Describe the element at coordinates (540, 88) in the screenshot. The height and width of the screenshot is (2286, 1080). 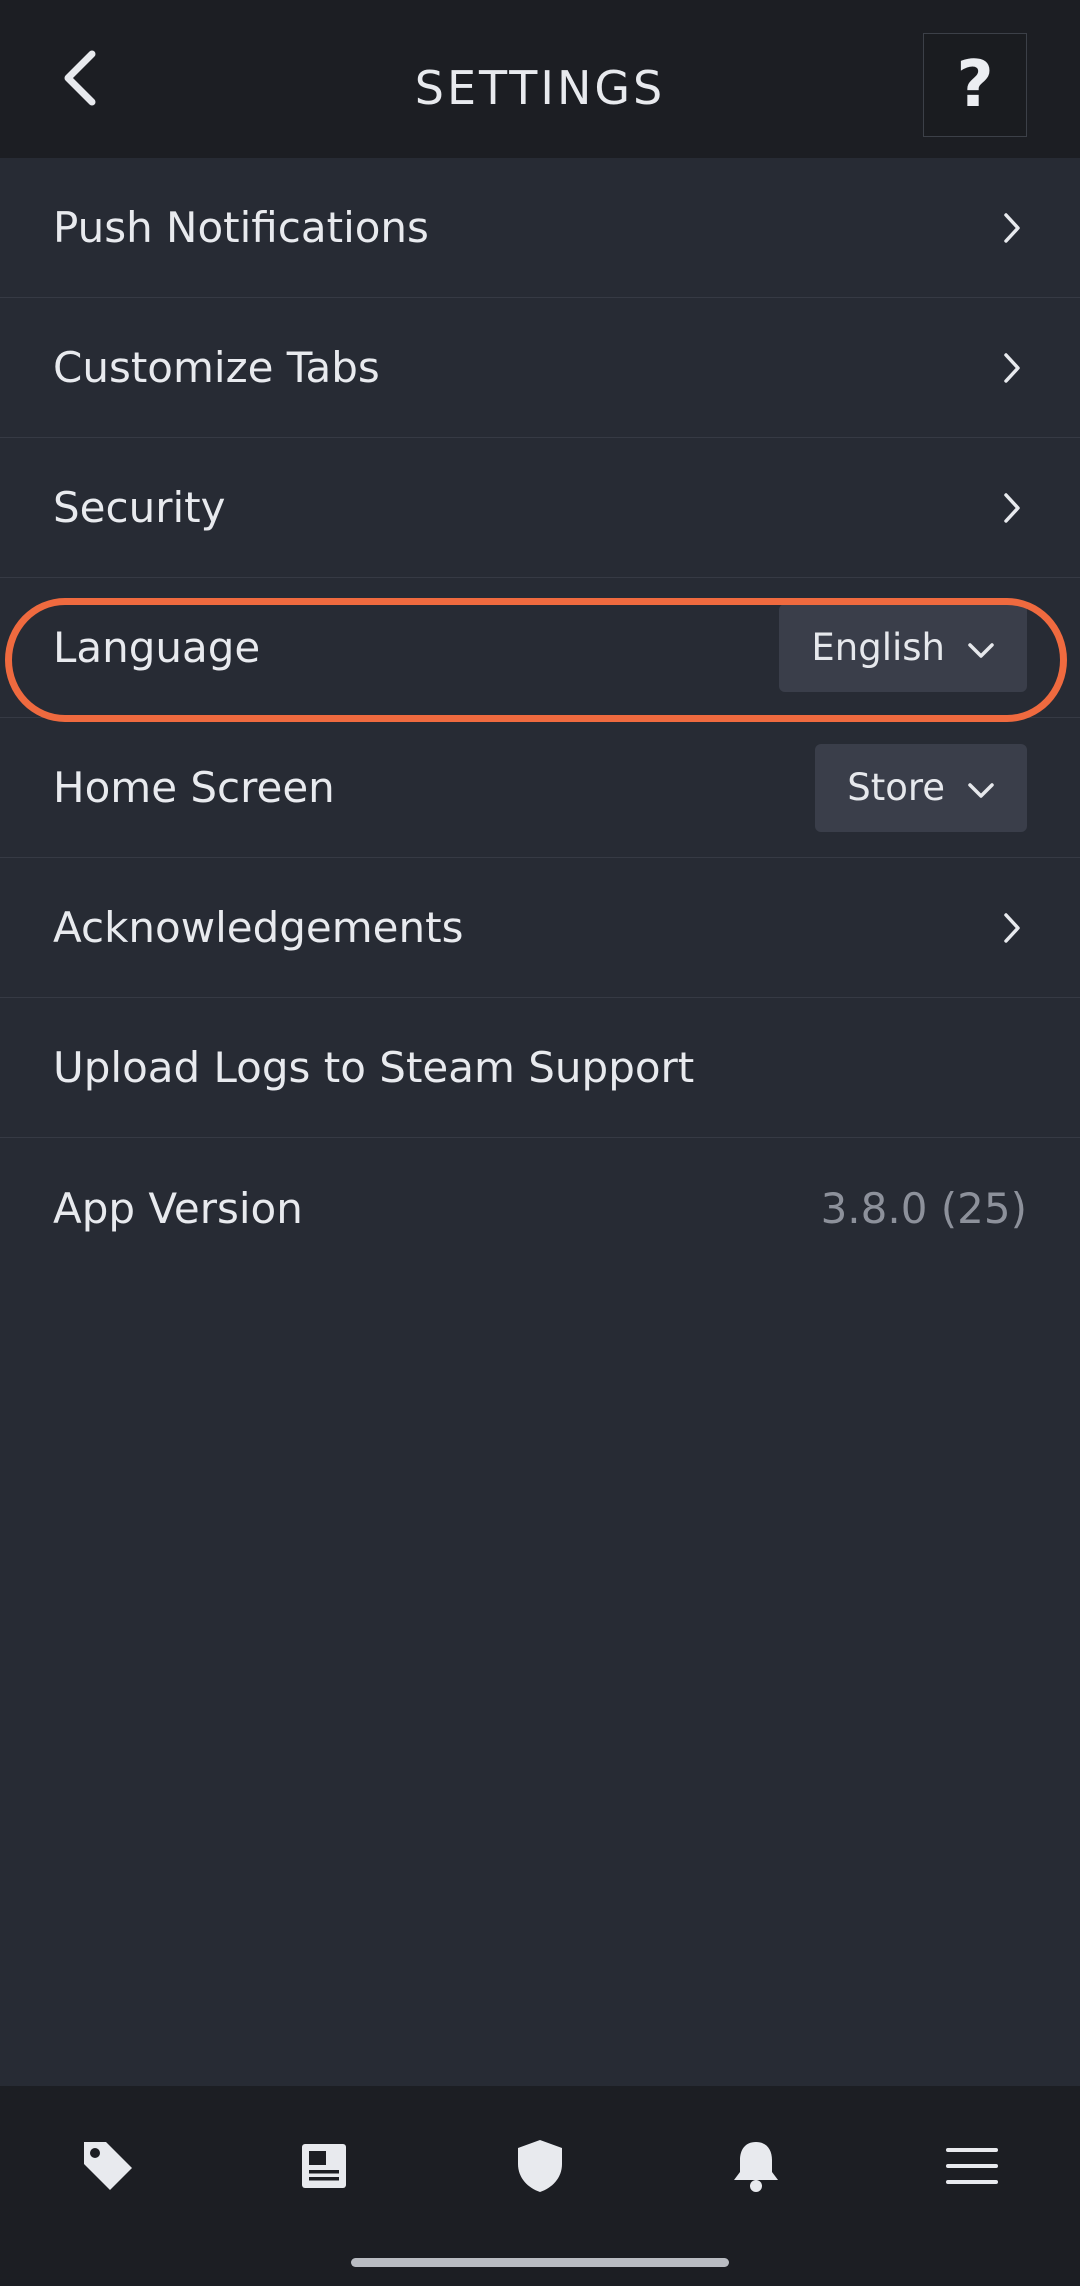
I see `page-title: SETTINGS` at that location.